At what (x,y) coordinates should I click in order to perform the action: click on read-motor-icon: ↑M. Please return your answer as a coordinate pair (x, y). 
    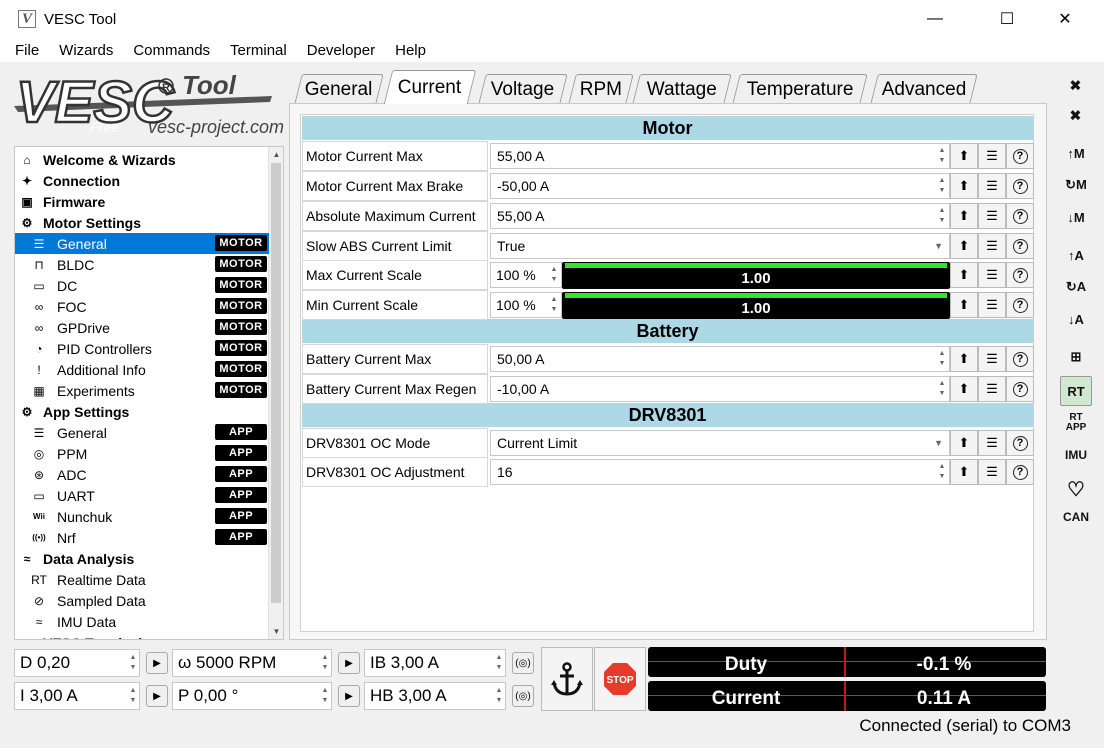
    Looking at the image, I should click on (1076, 153).